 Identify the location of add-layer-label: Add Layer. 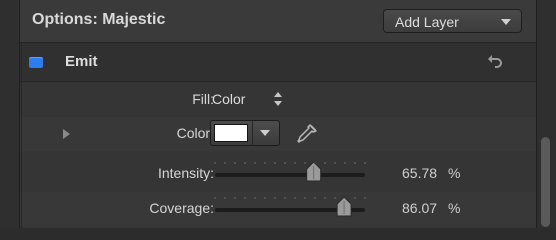
(427, 22).